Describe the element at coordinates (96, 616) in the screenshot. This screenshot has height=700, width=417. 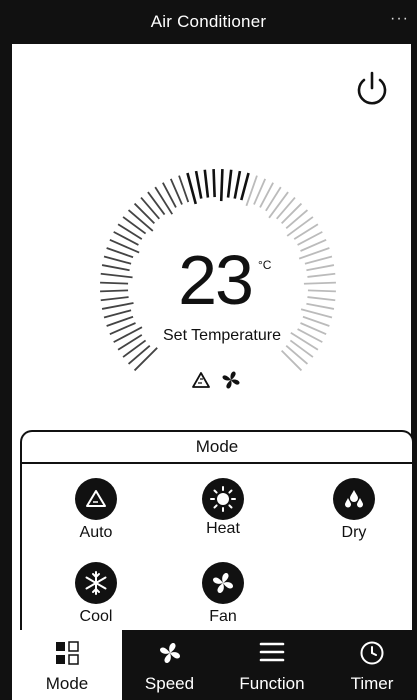
I see `mode-cool-label: Cool` at that location.